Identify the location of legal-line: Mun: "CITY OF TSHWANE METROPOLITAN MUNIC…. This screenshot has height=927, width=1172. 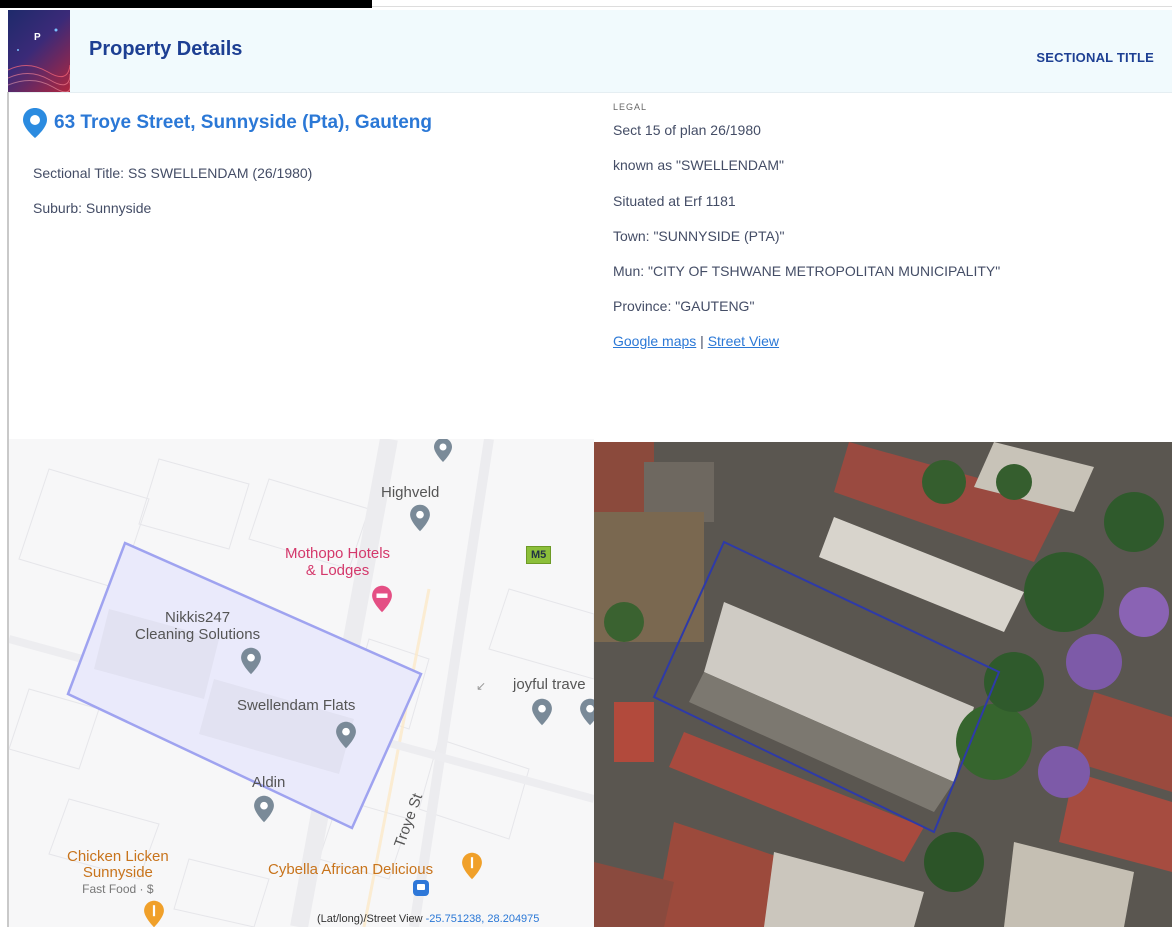
(807, 271).